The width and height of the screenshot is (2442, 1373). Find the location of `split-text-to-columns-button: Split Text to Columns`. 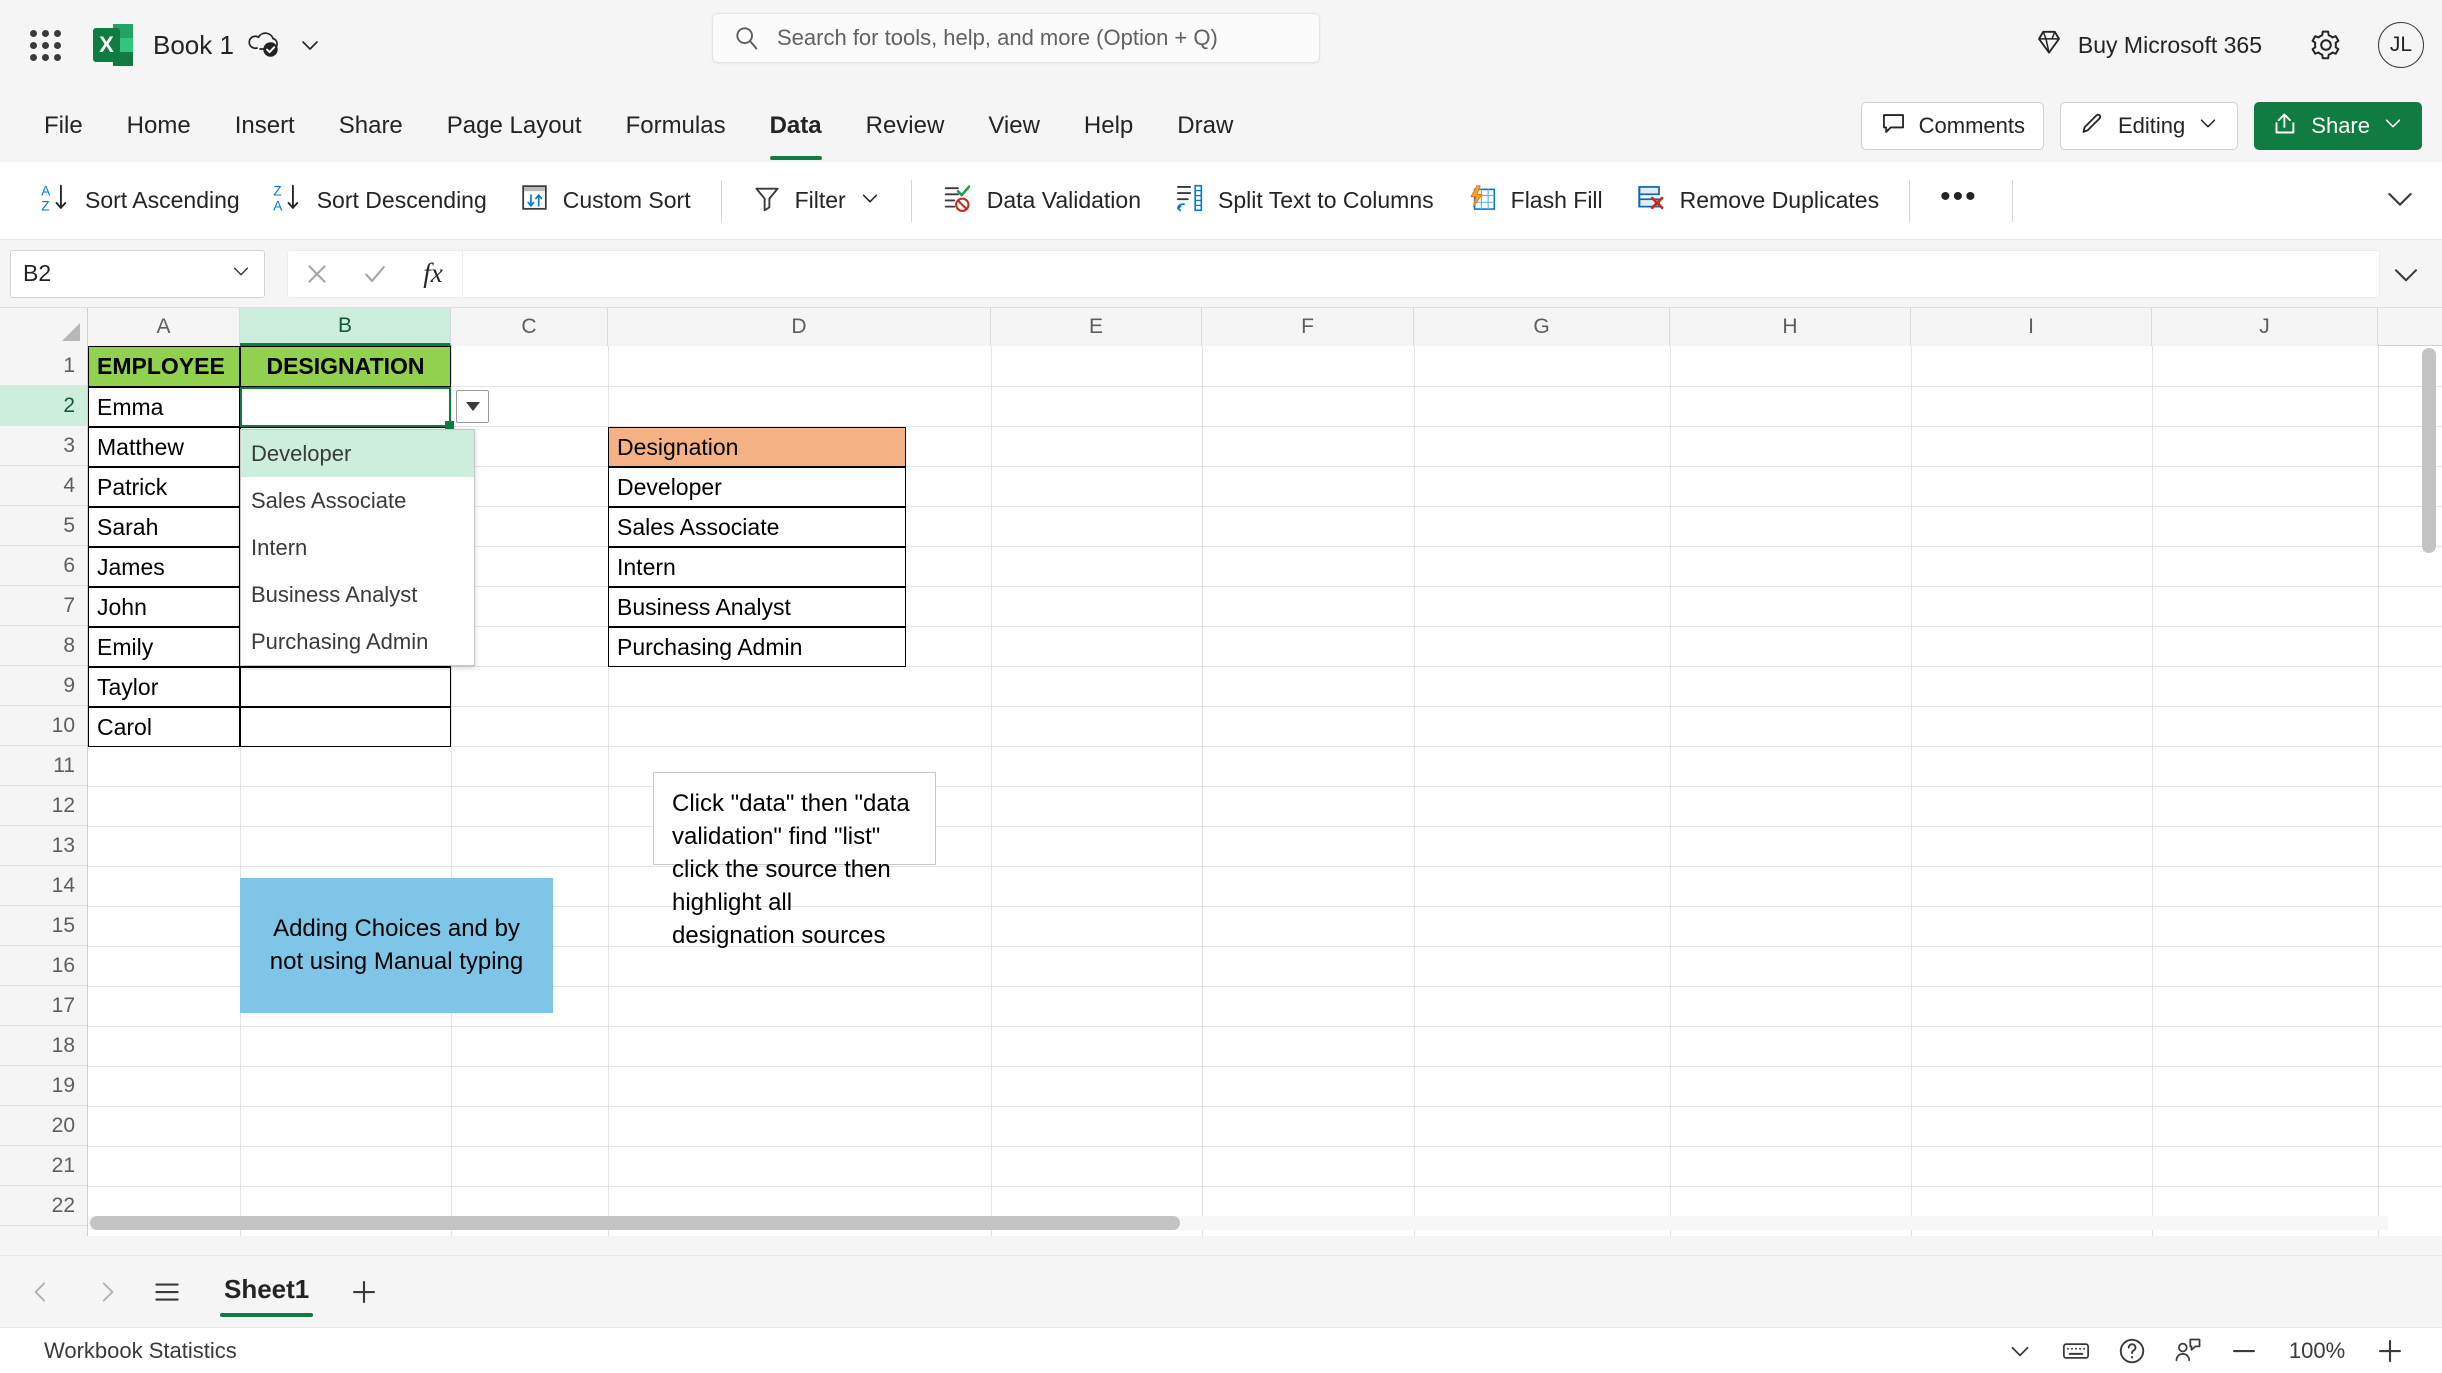

split-text-to-columns-button: Split Text to Columns is located at coordinates (1303, 201).